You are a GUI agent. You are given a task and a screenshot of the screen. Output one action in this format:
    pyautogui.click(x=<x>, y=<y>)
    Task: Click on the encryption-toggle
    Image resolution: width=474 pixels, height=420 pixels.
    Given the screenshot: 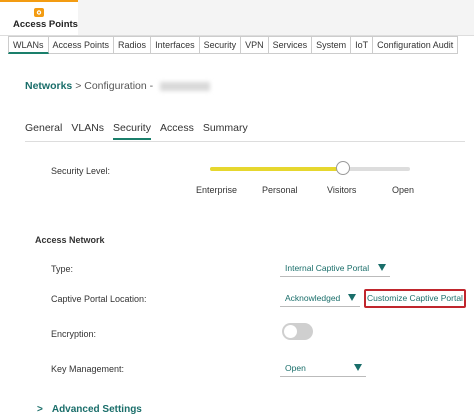 What is the action you would take?
    pyautogui.click(x=297, y=331)
    